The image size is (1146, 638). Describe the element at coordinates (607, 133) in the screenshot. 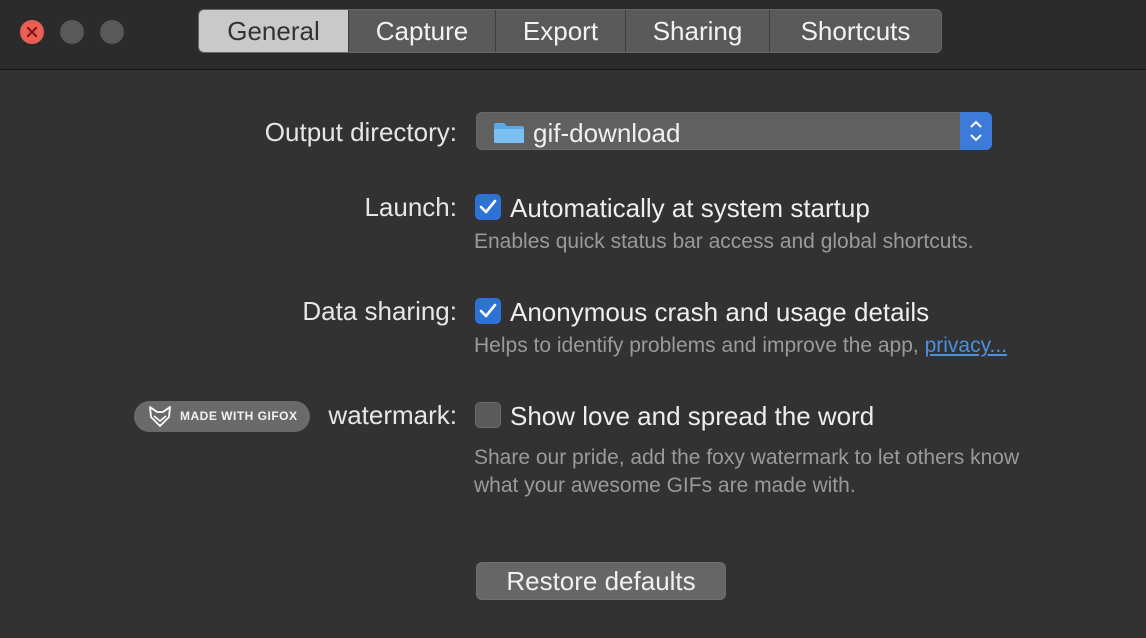

I see `output-directory-value: gif-download` at that location.